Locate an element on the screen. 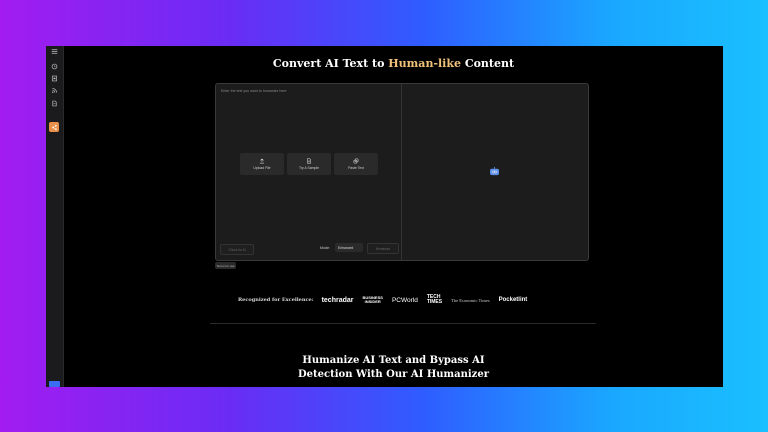 This screenshot has width=768, height=432. history-icon is located at coordinates (54, 66).